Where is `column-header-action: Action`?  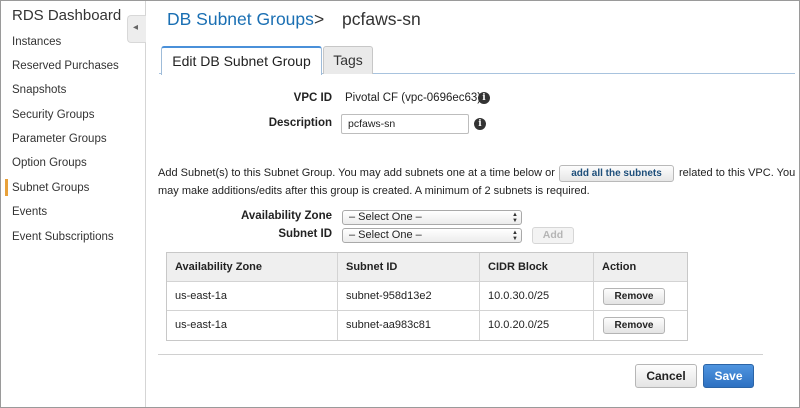
column-header-action: Action is located at coordinates (640, 267).